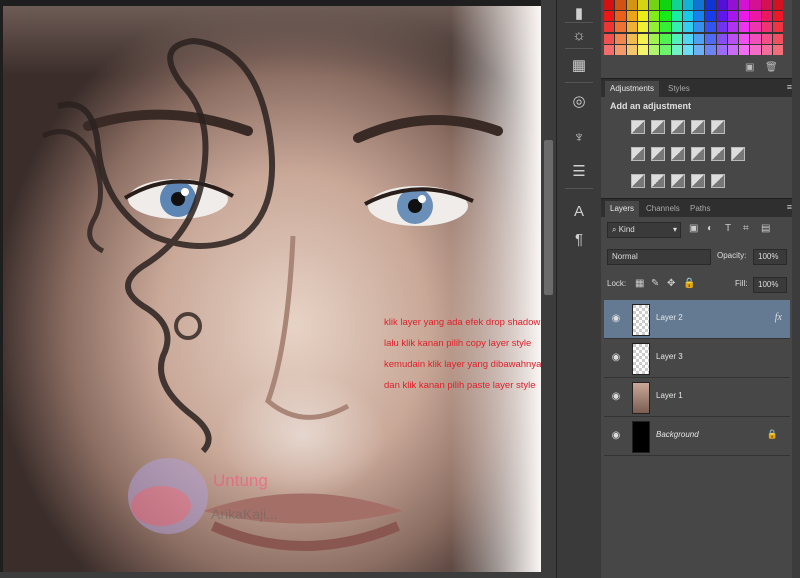  Describe the element at coordinates (710, 228) in the screenshot. I see `adjustment-filter-icon: ◐` at that location.